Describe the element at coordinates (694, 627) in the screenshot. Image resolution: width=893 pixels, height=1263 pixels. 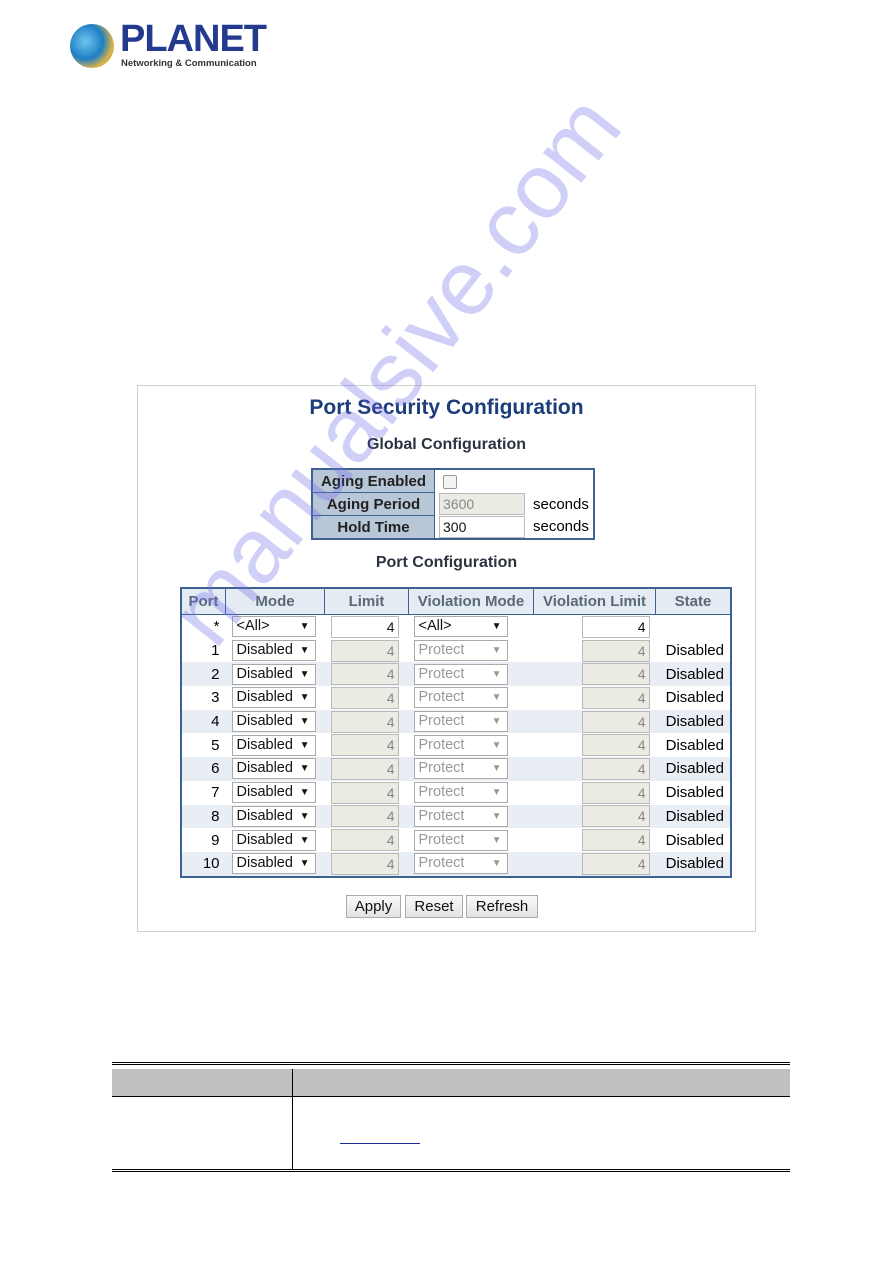
I see `state-value` at that location.